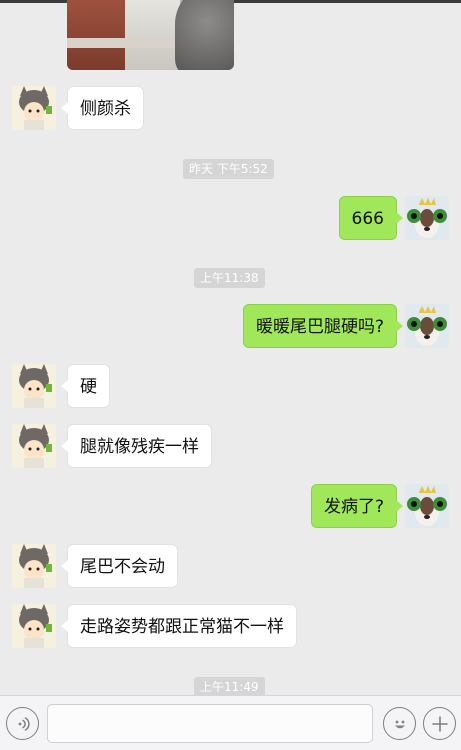 The image size is (461, 750). I want to click on incoming-message-bubble: 硬, so click(85, 386).